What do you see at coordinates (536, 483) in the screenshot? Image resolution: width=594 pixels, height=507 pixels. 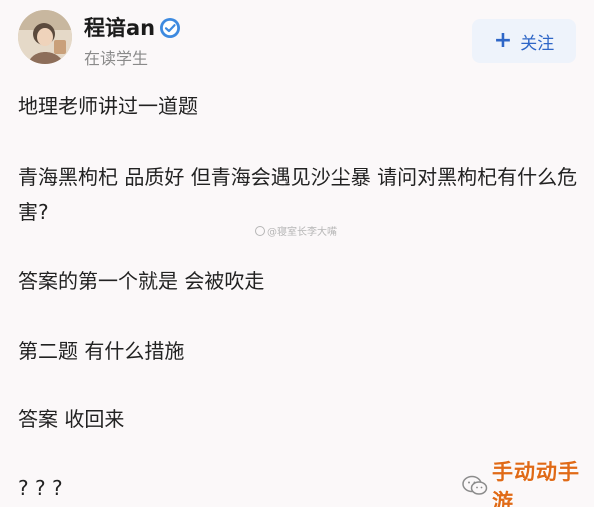 I see `corner-watermark-text: 手动动手游` at bounding box center [536, 483].